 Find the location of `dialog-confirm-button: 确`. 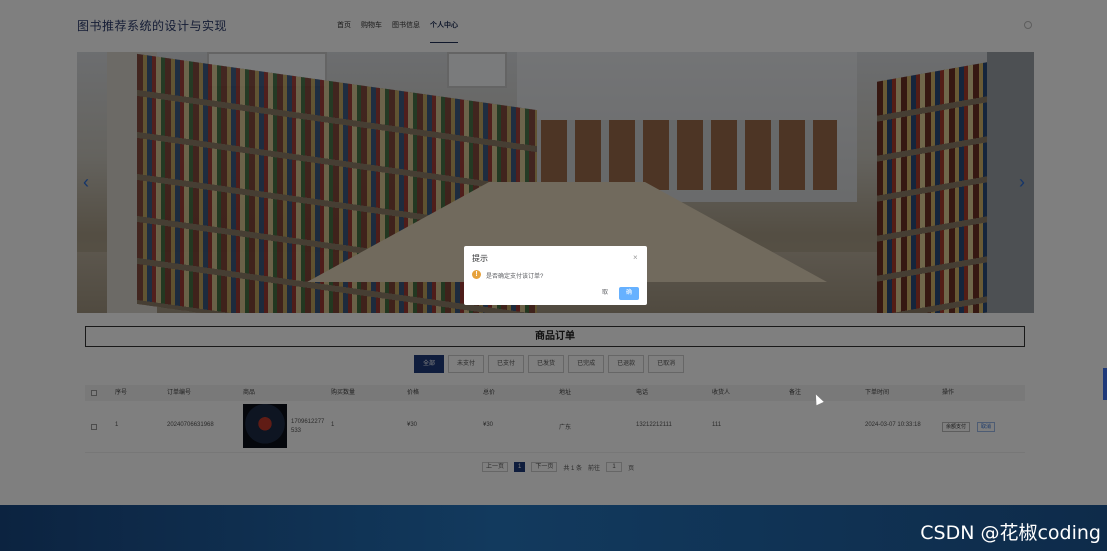

dialog-confirm-button: 确 is located at coordinates (629, 293).